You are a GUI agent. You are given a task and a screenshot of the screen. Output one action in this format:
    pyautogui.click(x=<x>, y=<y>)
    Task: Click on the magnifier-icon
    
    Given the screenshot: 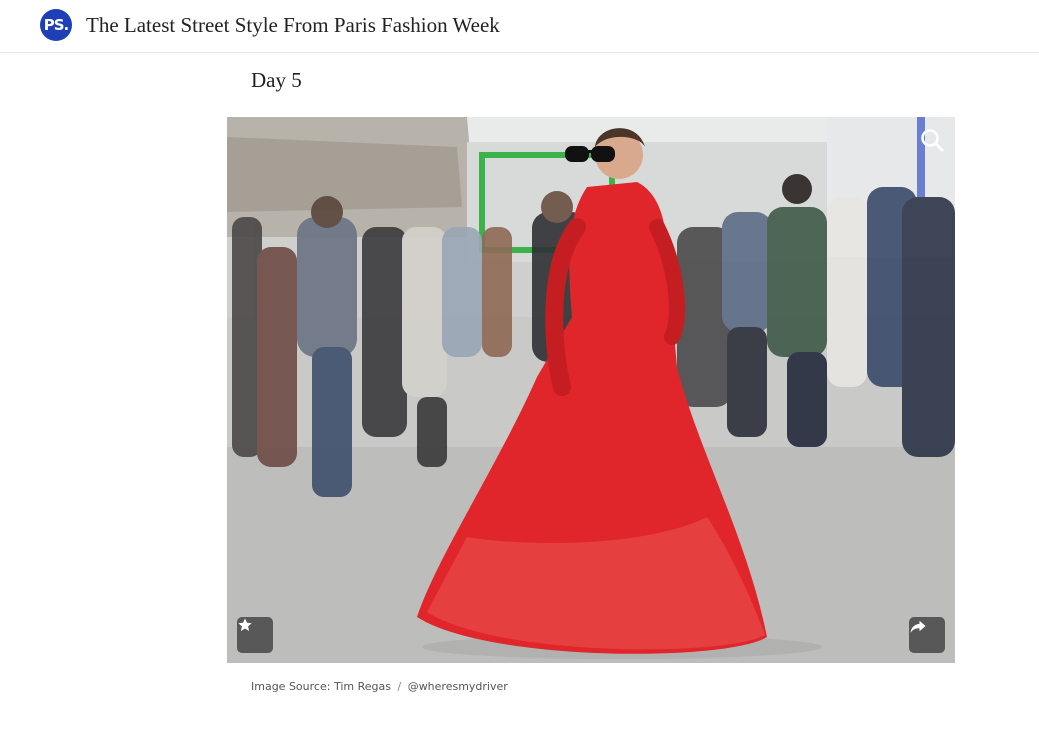 What is the action you would take?
    pyautogui.click(x=932, y=140)
    